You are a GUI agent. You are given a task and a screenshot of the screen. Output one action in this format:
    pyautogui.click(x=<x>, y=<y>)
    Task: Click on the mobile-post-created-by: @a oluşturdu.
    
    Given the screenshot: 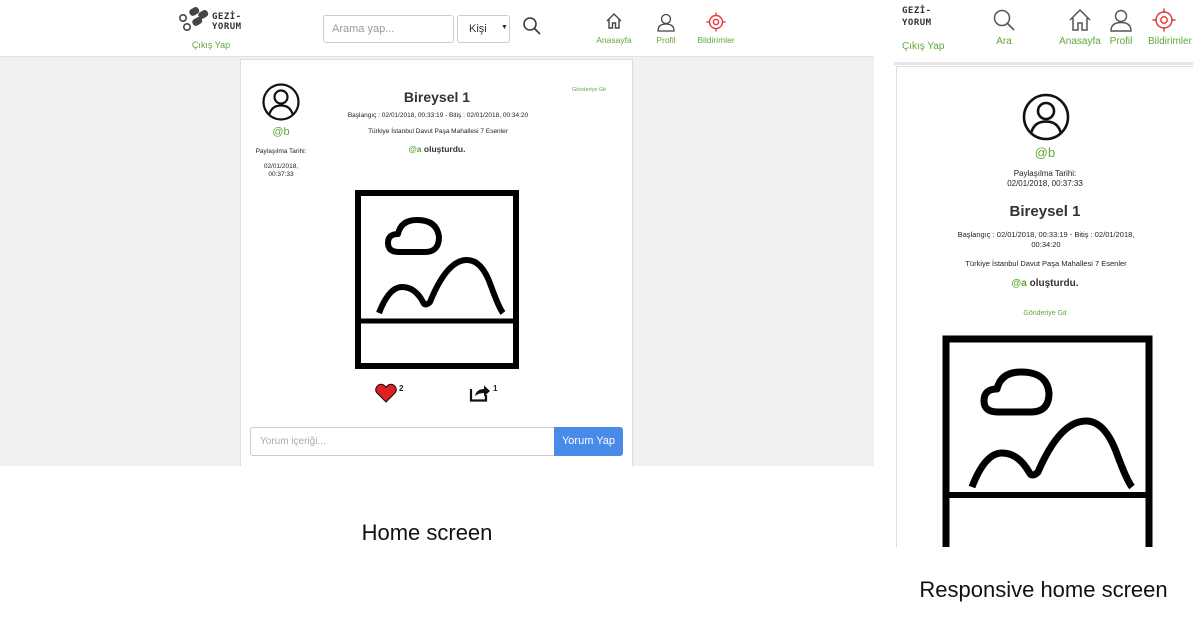 What is the action you would take?
    pyautogui.click(x=1045, y=283)
    